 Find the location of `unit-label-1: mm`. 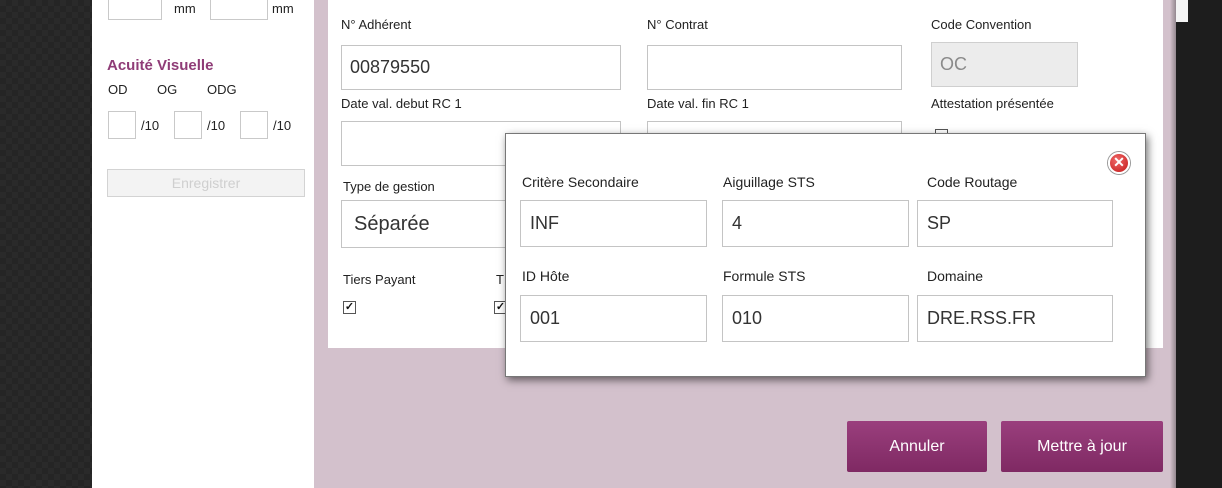

unit-label-1: mm is located at coordinates (185, 8).